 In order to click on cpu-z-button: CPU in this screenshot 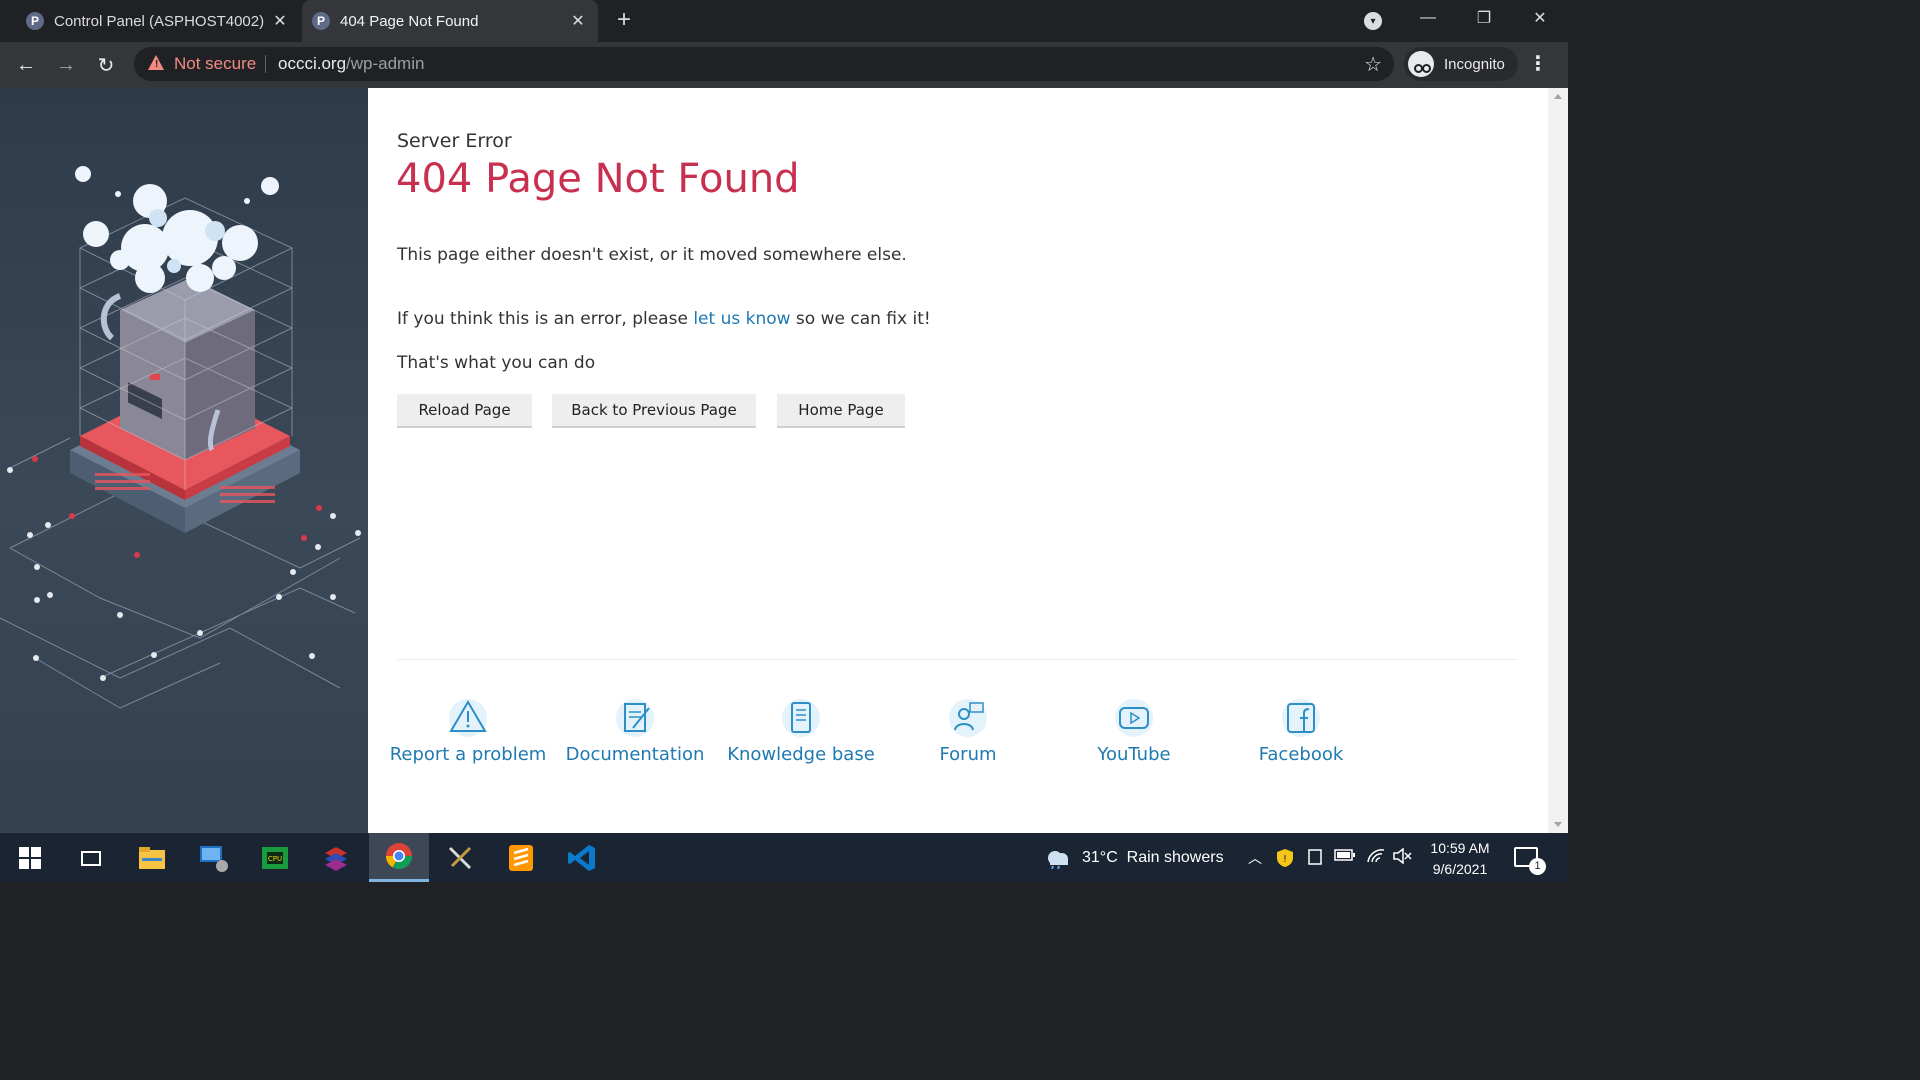, I will do `click(275, 857)`.